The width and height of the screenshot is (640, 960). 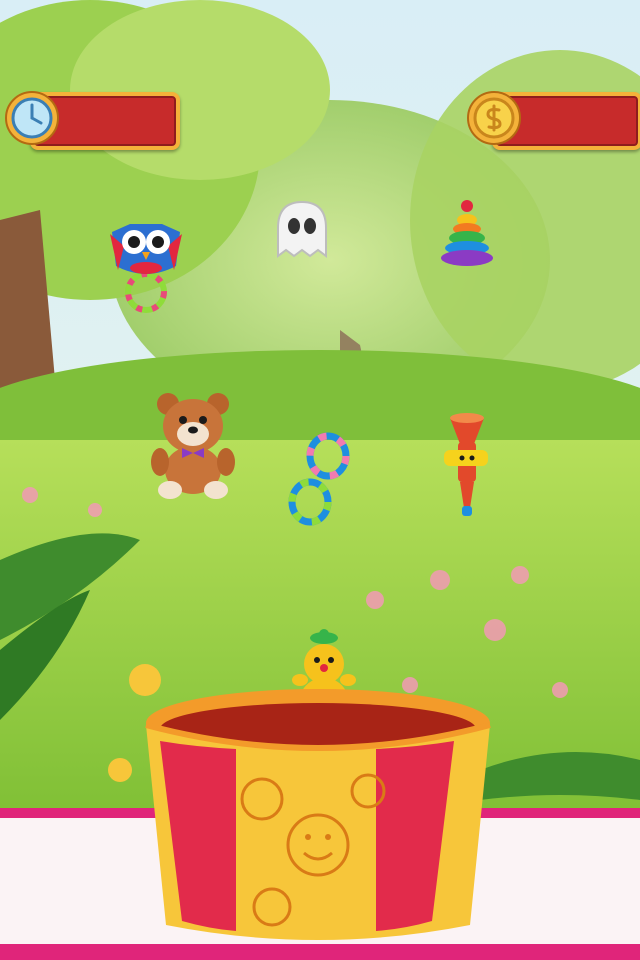 I want to click on ring-stacker-icon, so click(x=467, y=235).